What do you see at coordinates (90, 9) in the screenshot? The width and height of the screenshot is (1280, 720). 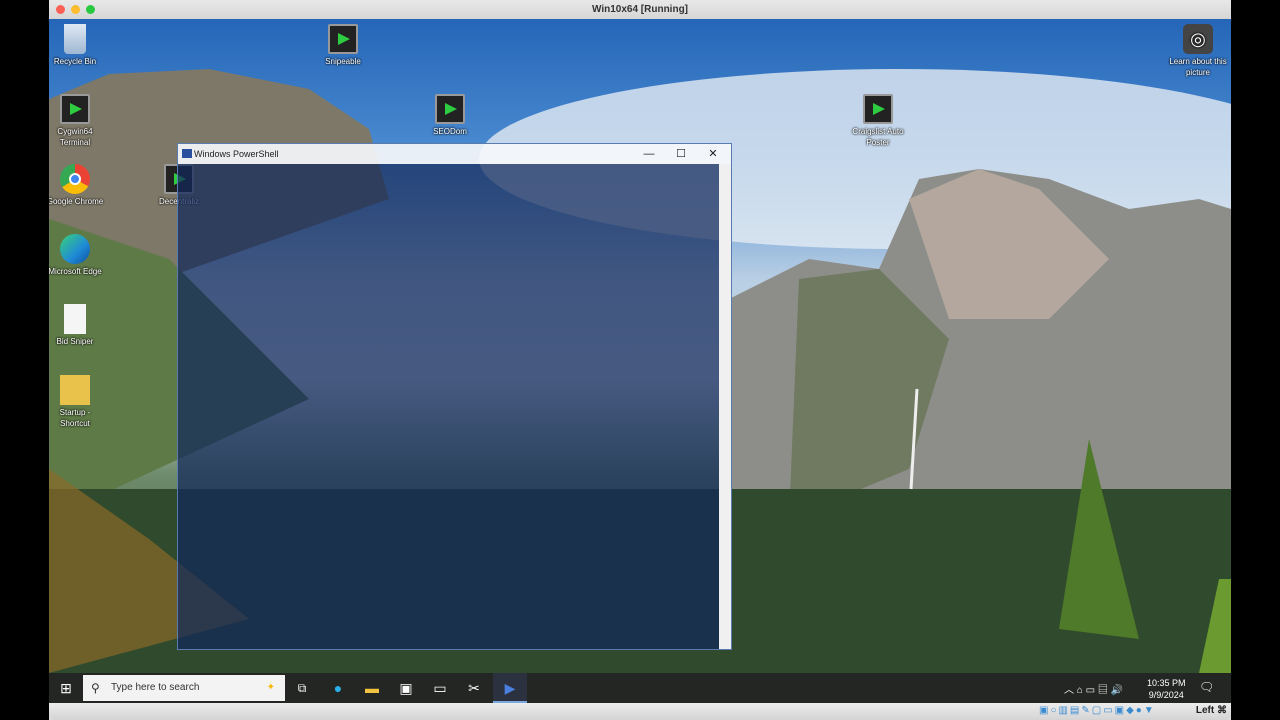 I see `zoom-window-button` at bounding box center [90, 9].